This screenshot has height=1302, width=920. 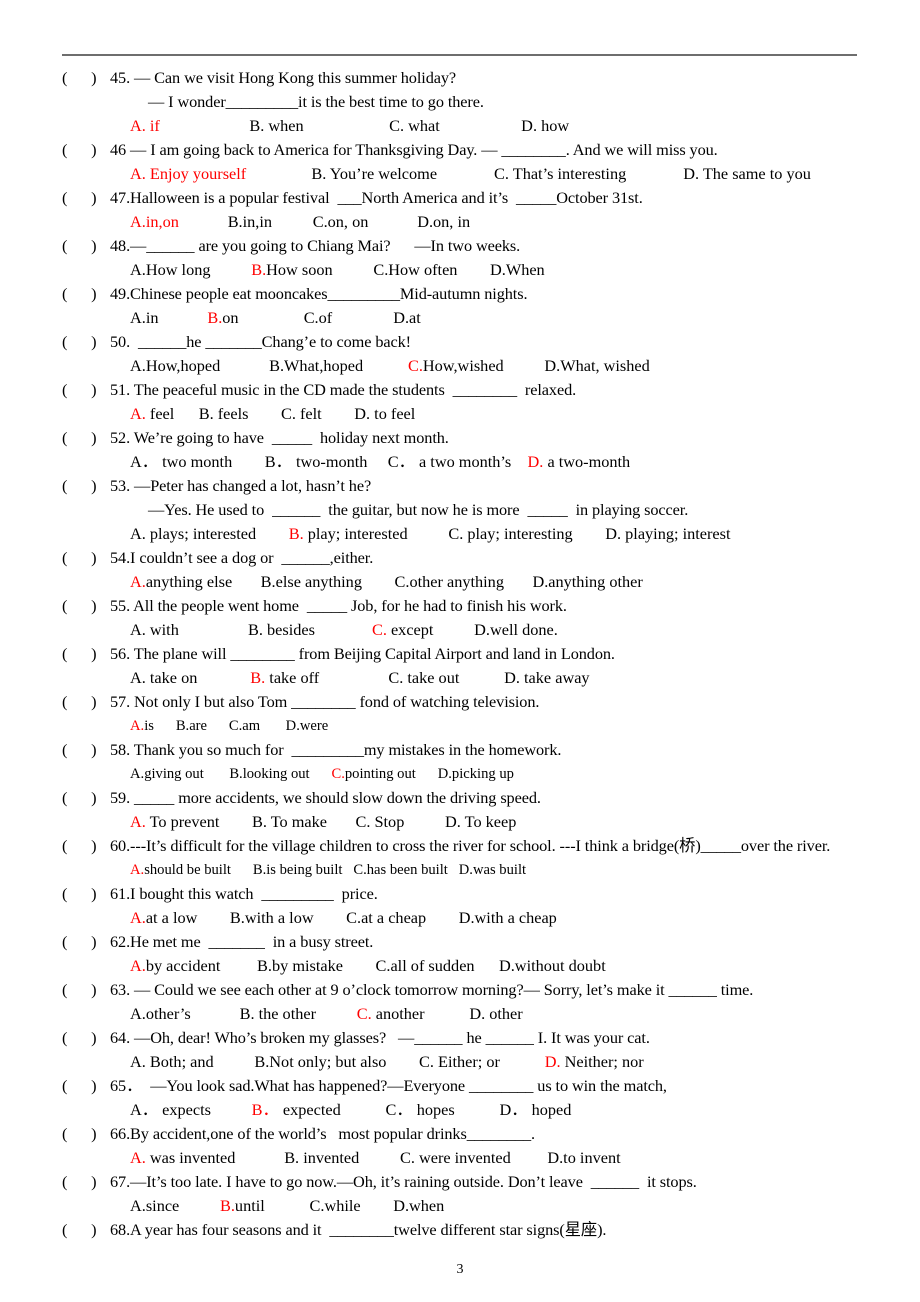 What do you see at coordinates (462, 222) in the screenshot?
I see `options-row: A.in,on B.in,in C.on, on D.on, in` at bounding box center [462, 222].